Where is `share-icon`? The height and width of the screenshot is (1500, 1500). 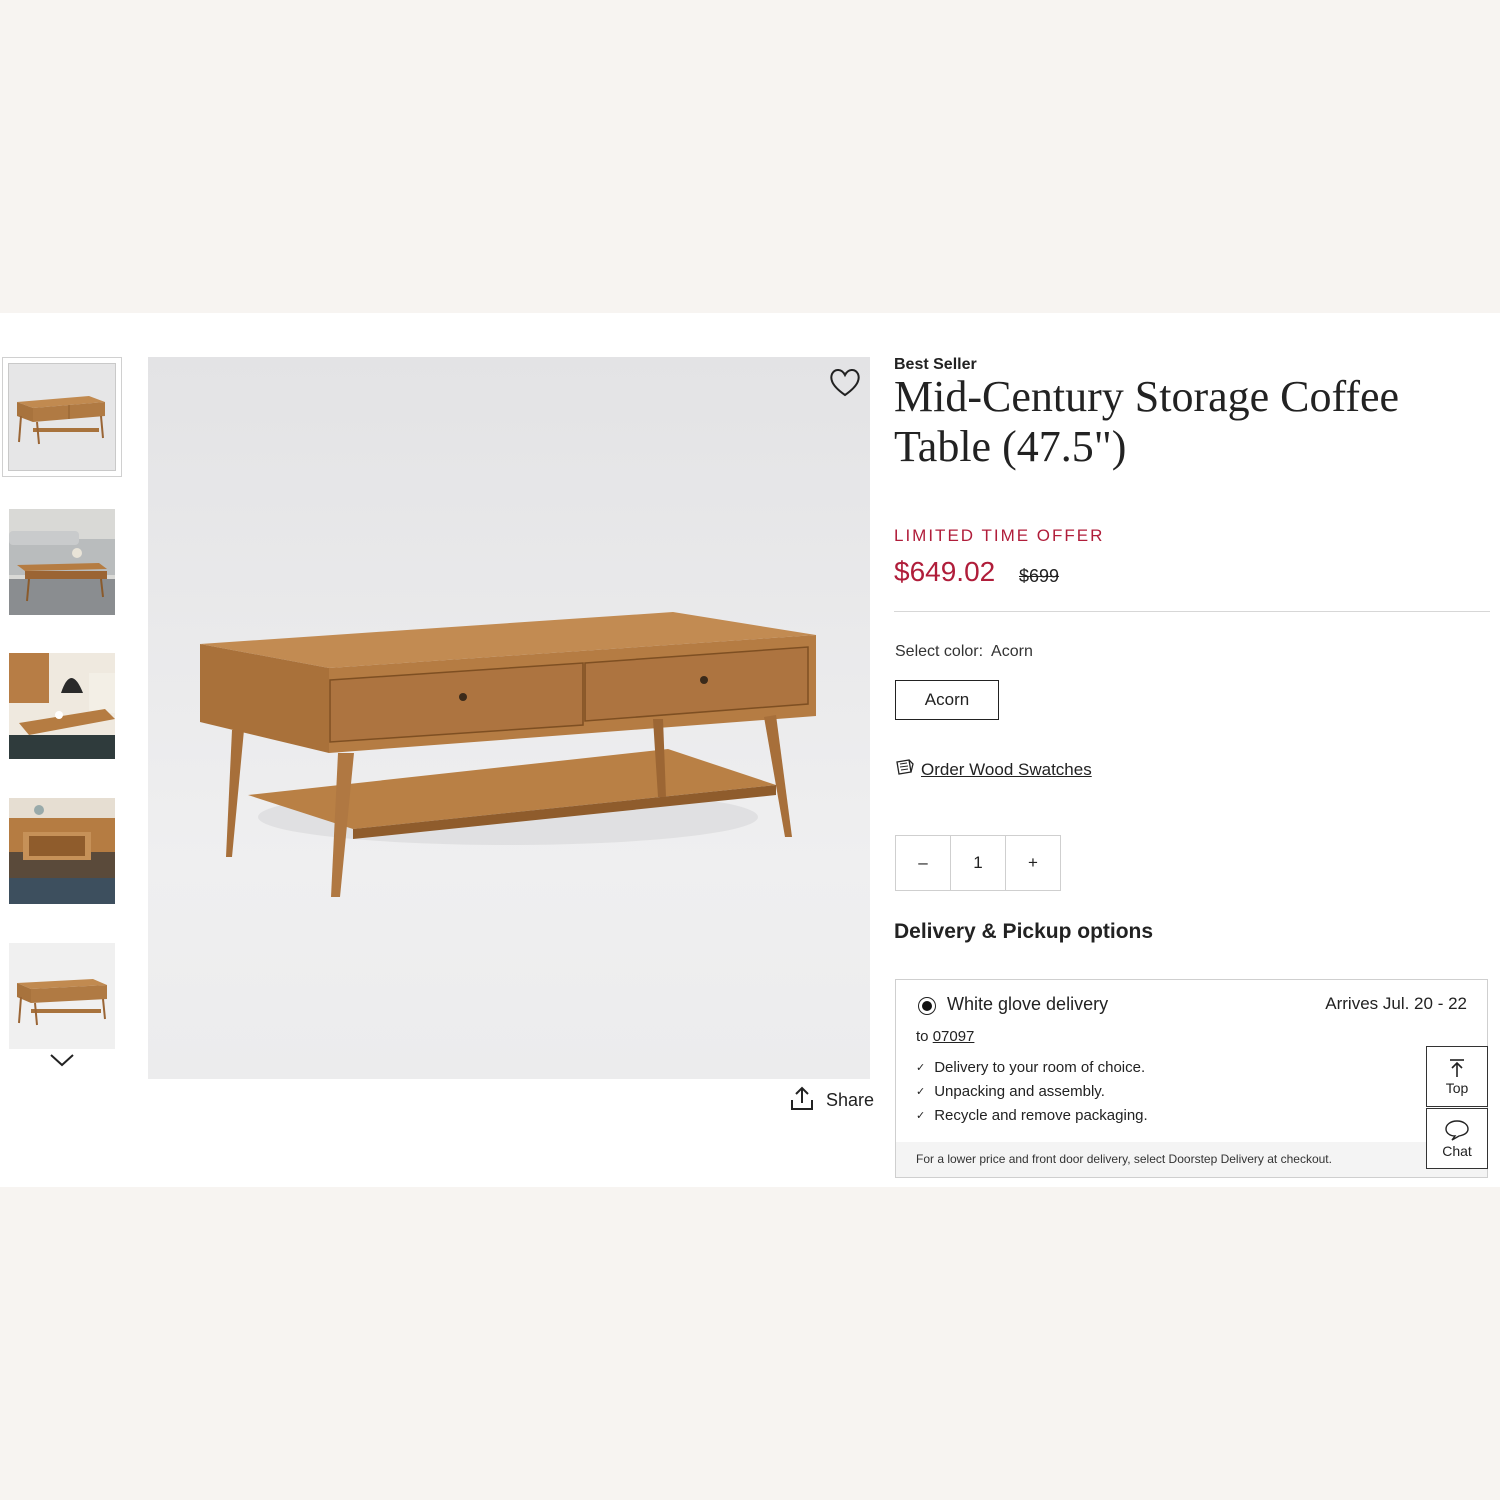 share-icon is located at coordinates (802, 1100).